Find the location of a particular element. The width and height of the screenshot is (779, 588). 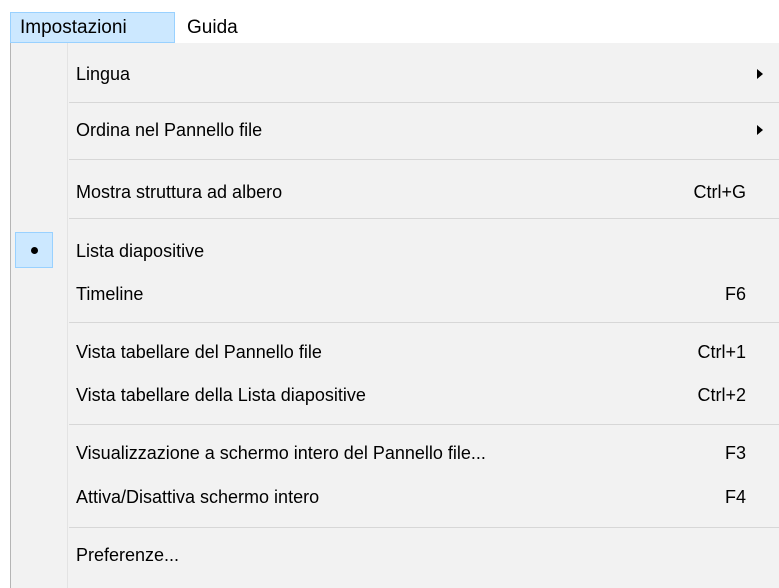

menu-item-shortcut: Ctrl+G is located at coordinates (719, 192).